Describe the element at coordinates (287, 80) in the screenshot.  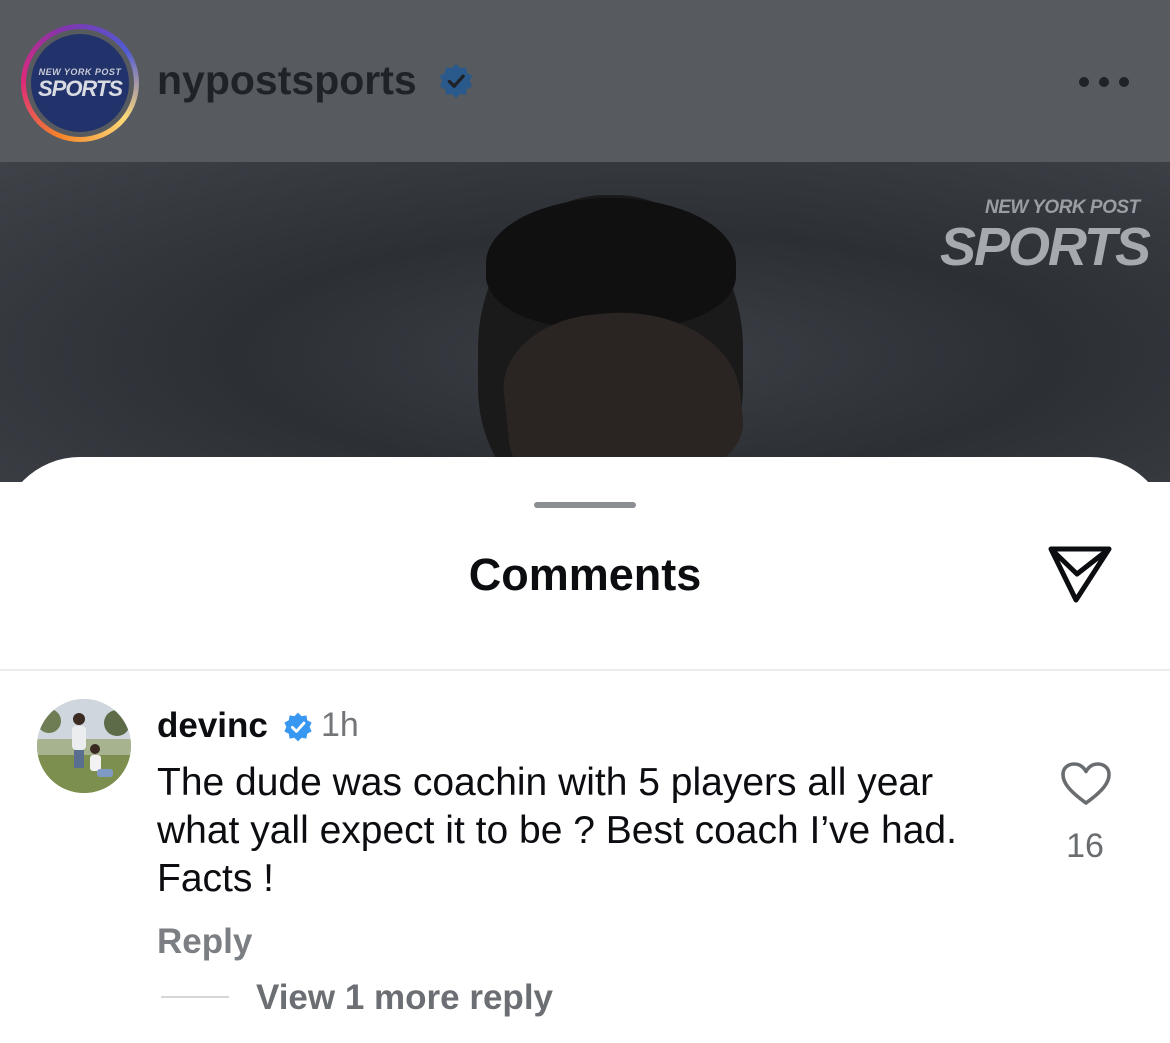
I see `account-username: nypostsports` at that location.